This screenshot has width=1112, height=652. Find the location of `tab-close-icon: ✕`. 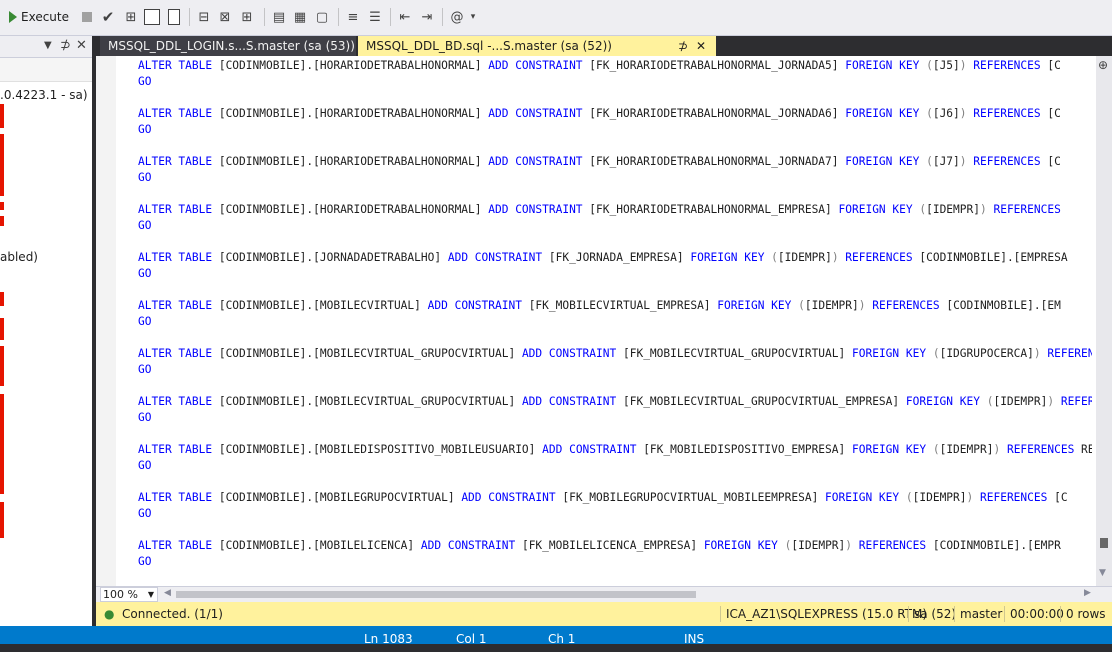

tab-close-icon: ✕ is located at coordinates (701, 46).